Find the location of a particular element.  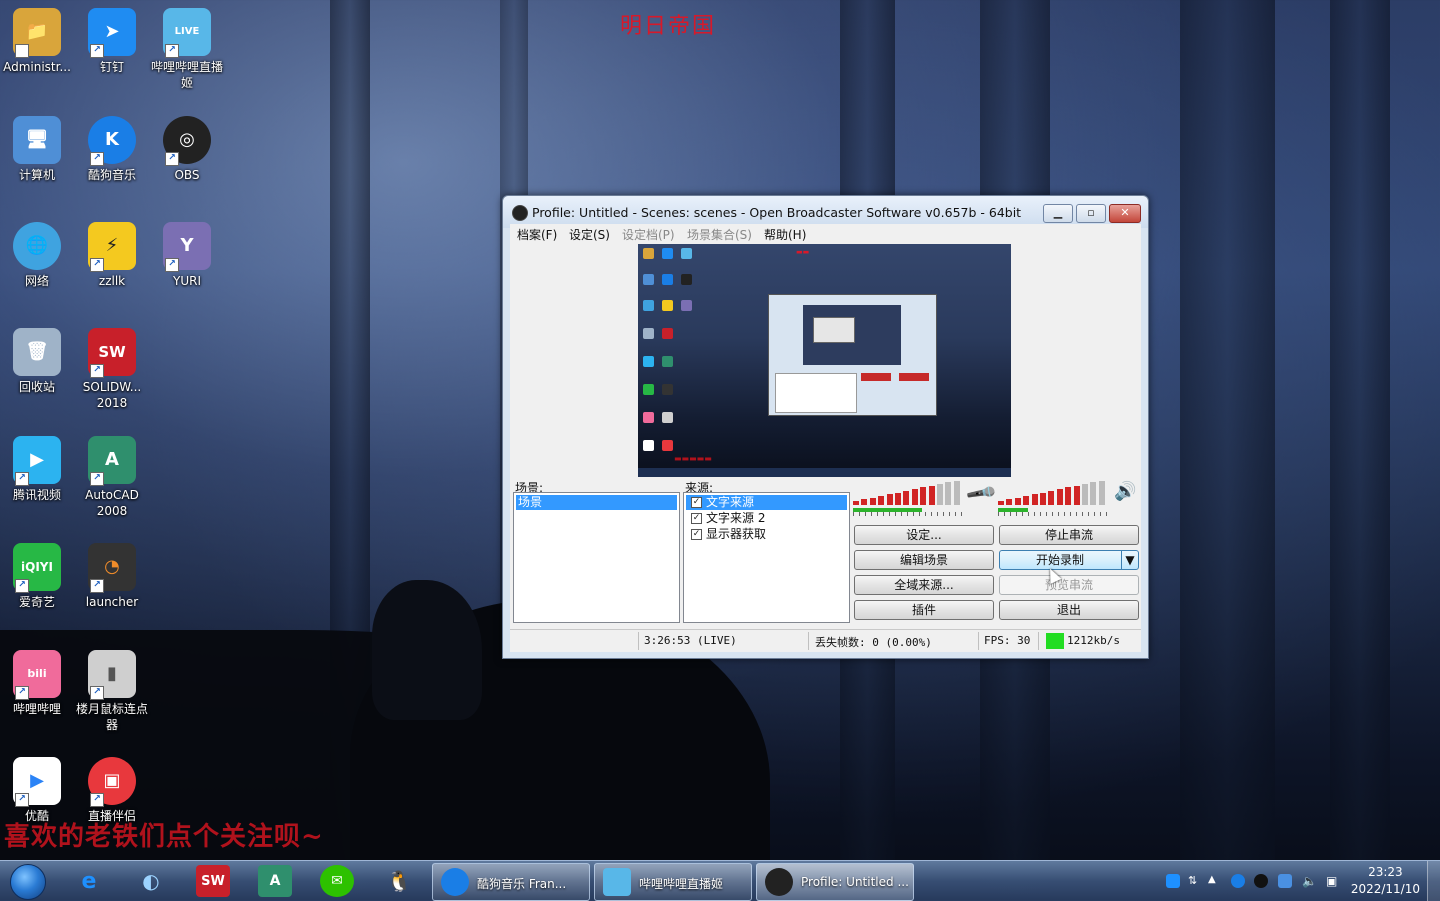

source-item: ✓ 文字来源 is located at coordinates (766, 502).